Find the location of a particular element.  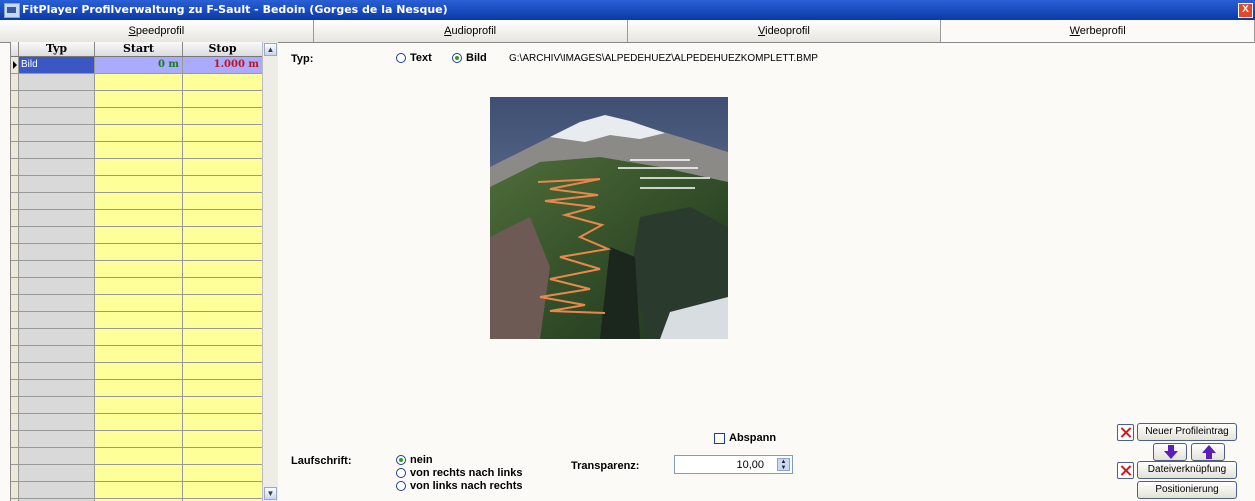

table-row: Bild 0 m 1.000 m is located at coordinates (137, 65).